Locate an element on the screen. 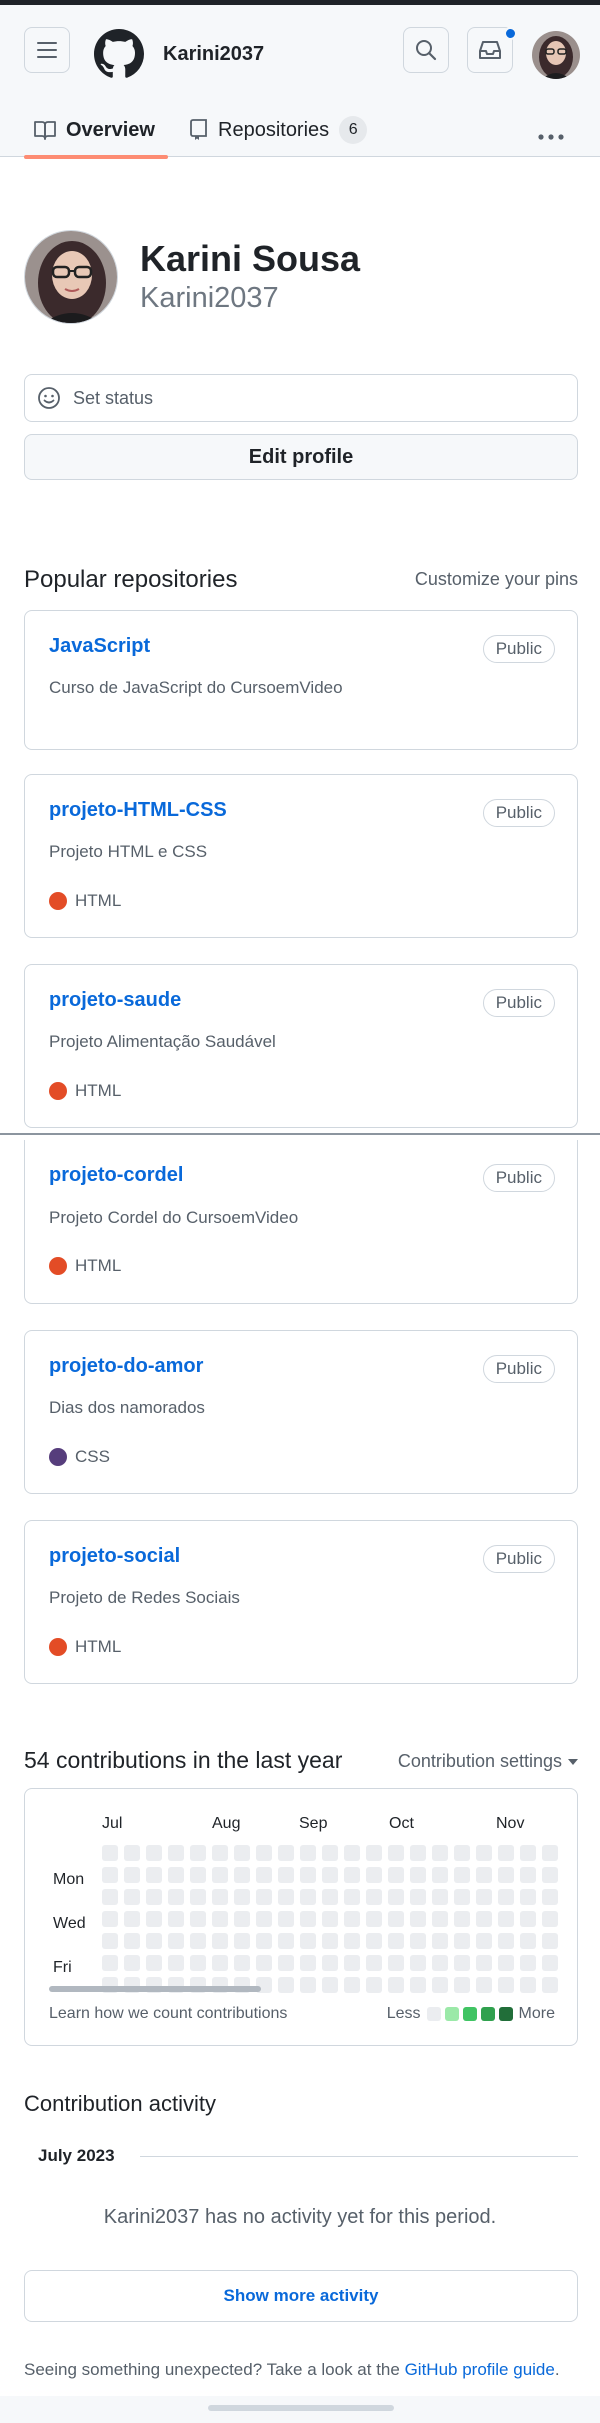 The width and height of the screenshot is (600, 2423). profile-guide-link: GitHub profile guide is located at coordinates (480, 2369).